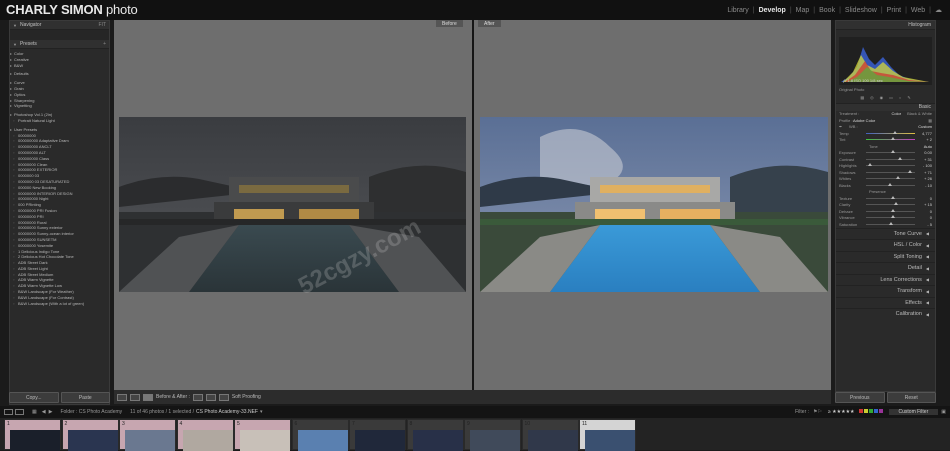  Describe the element at coordinates (59, 35) in the screenshot. I see `navigator-preview` at that location.